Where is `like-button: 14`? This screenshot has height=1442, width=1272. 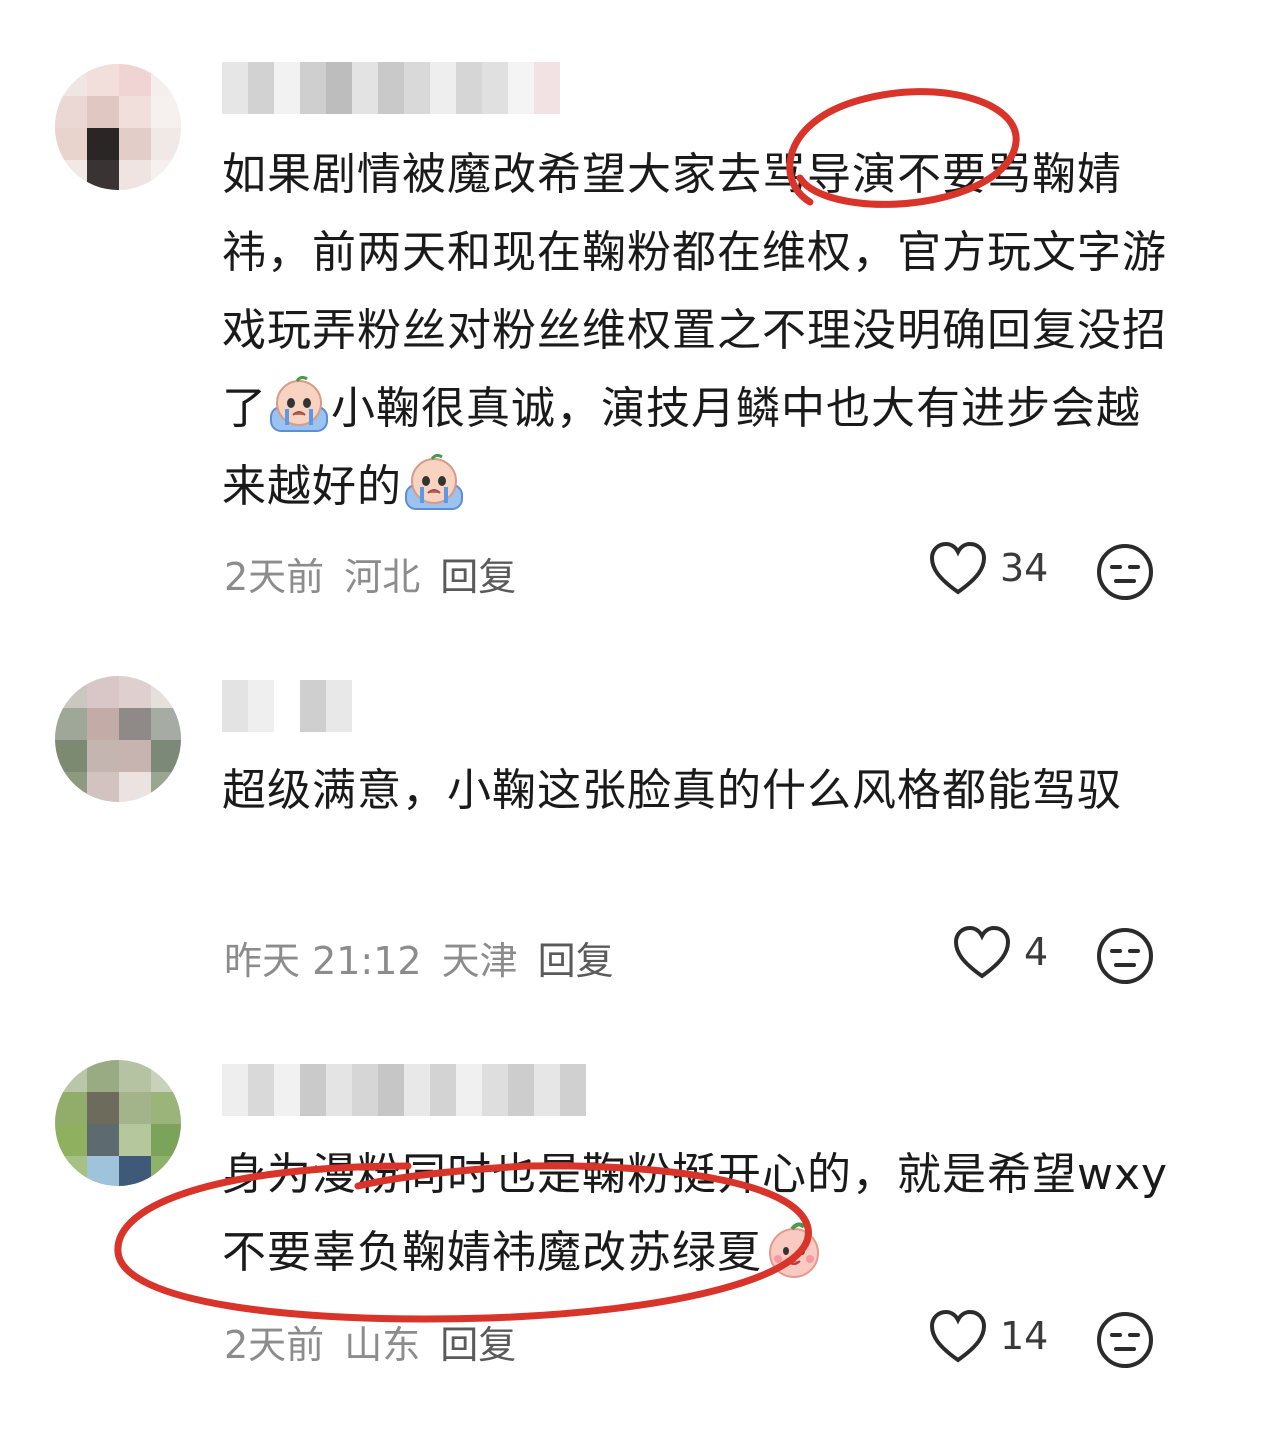 like-button: 14 is located at coordinates (988, 1336).